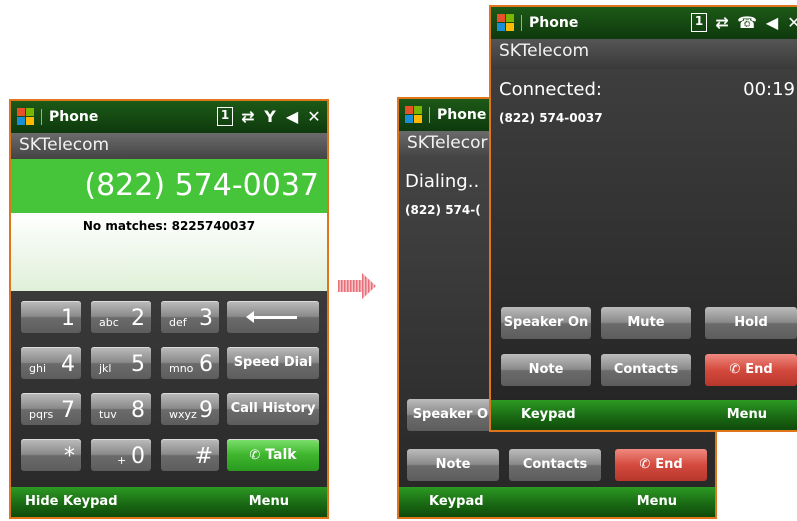 The height and width of the screenshot is (521, 797). What do you see at coordinates (169, 252) in the screenshot?
I see `contact-match-area: No matches: 8225740037` at bounding box center [169, 252].